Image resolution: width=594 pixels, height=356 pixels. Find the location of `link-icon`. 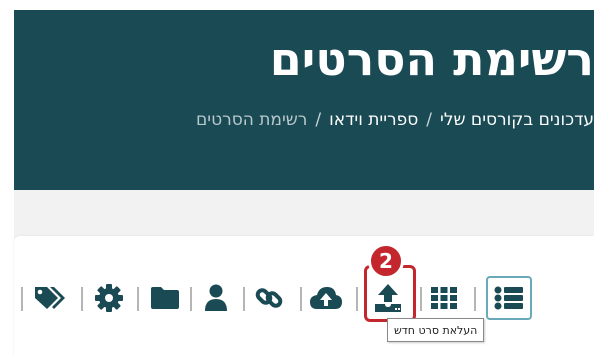

link-icon is located at coordinates (269, 298).